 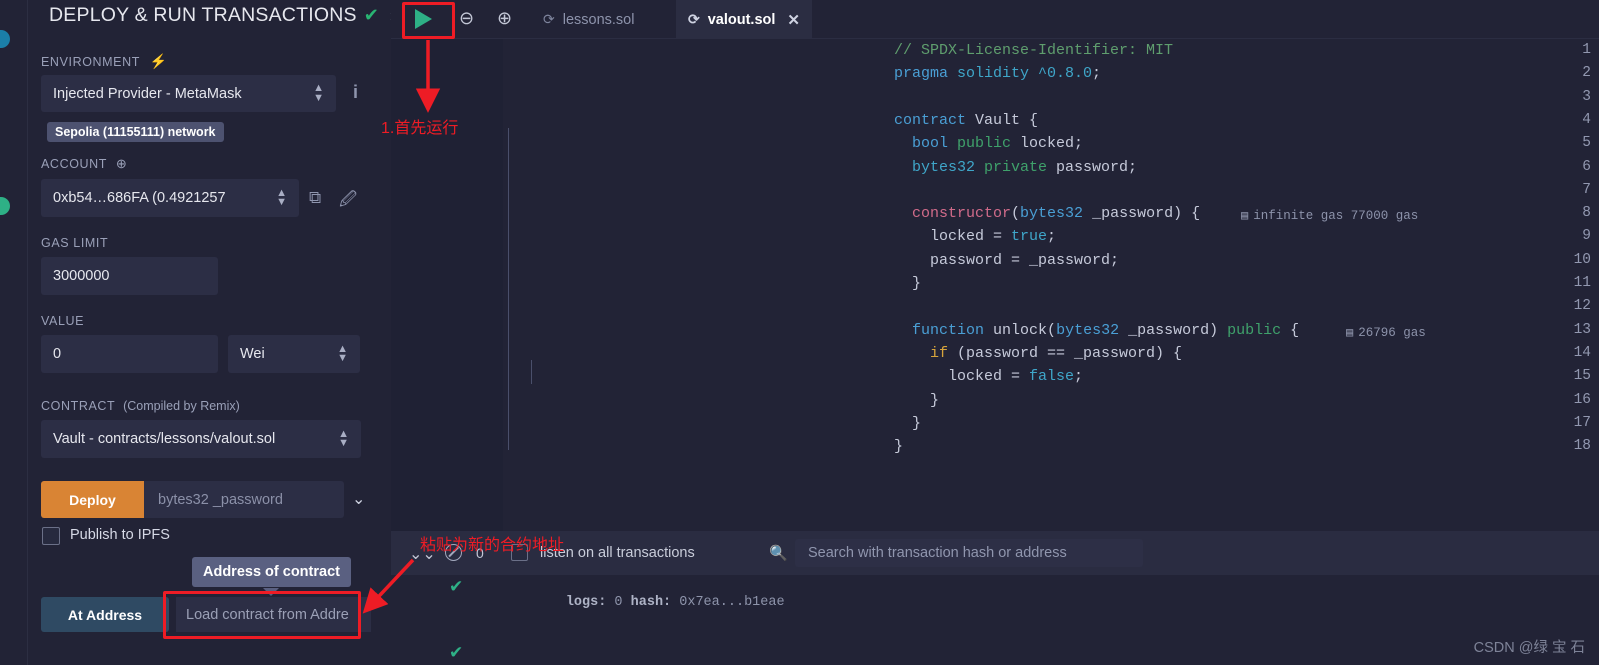 What do you see at coordinates (643, 602) in the screenshot?
I see `log-line: logs: 0 hash: 0x7ea...b1eae` at bounding box center [643, 602].